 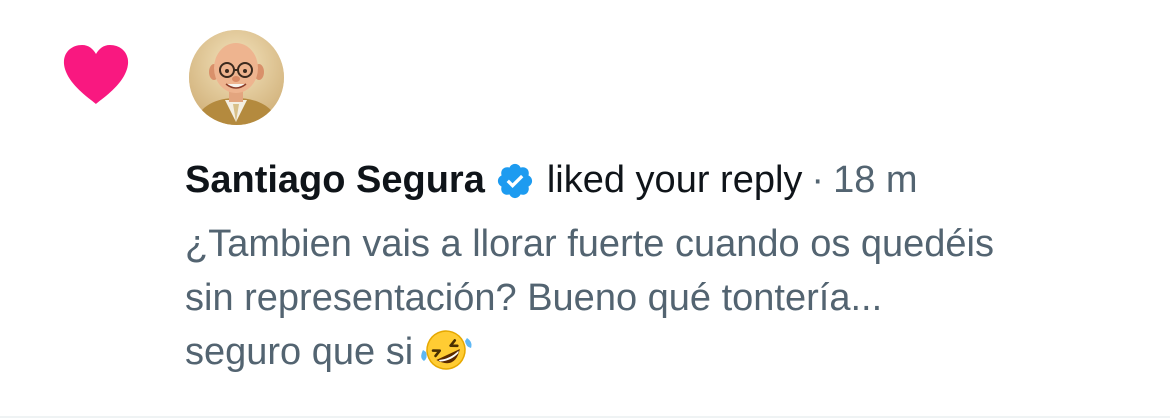 What do you see at coordinates (335, 180) in the screenshot?
I see `user-display-name: Santiago Segura` at bounding box center [335, 180].